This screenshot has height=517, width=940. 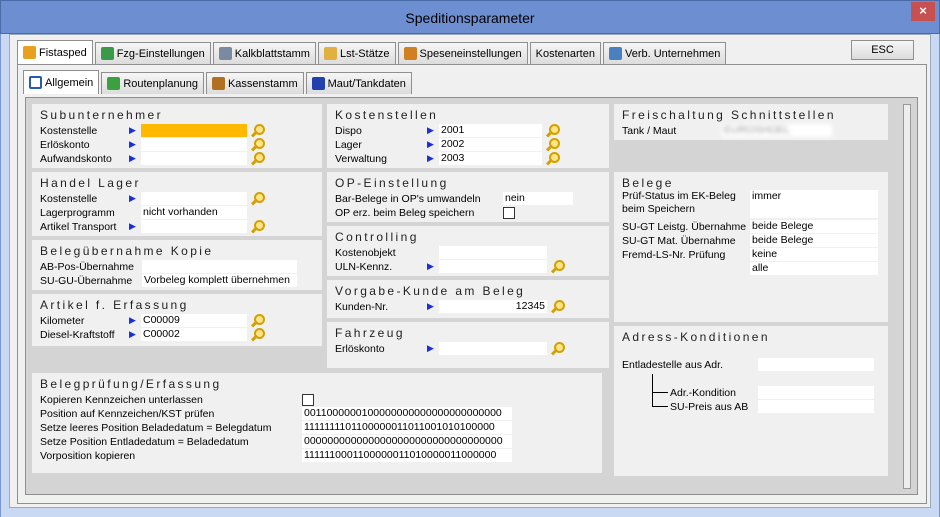 What do you see at coordinates (648, 183) in the screenshot?
I see `group-title: Belege` at bounding box center [648, 183].